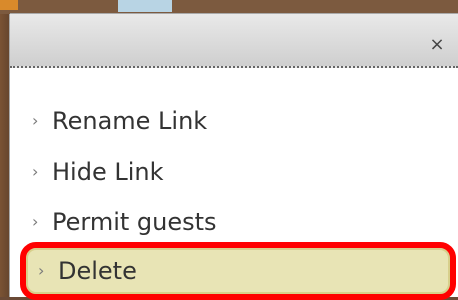 The width and height of the screenshot is (458, 300). What do you see at coordinates (108, 172) in the screenshot?
I see `menu-item-label: Hide Link` at bounding box center [108, 172].